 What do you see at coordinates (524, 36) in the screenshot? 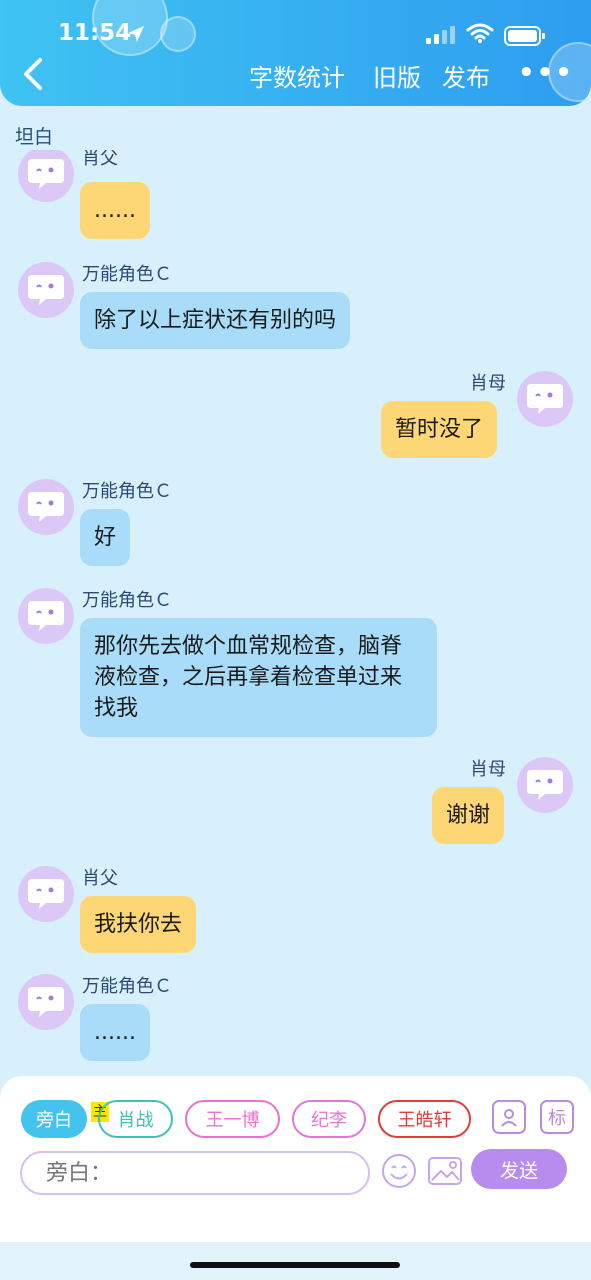
I see `battery-icon` at bounding box center [524, 36].